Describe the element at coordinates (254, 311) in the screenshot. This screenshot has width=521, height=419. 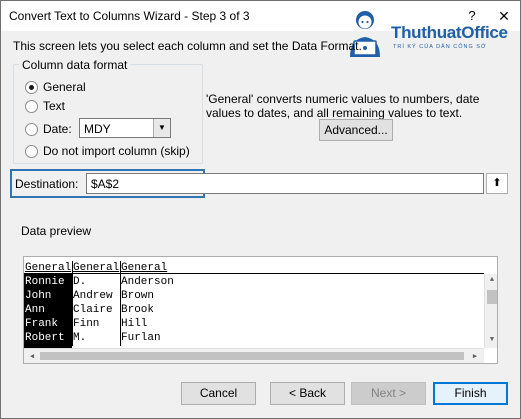
I see `preview-row: Ann Claire Brook` at that location.